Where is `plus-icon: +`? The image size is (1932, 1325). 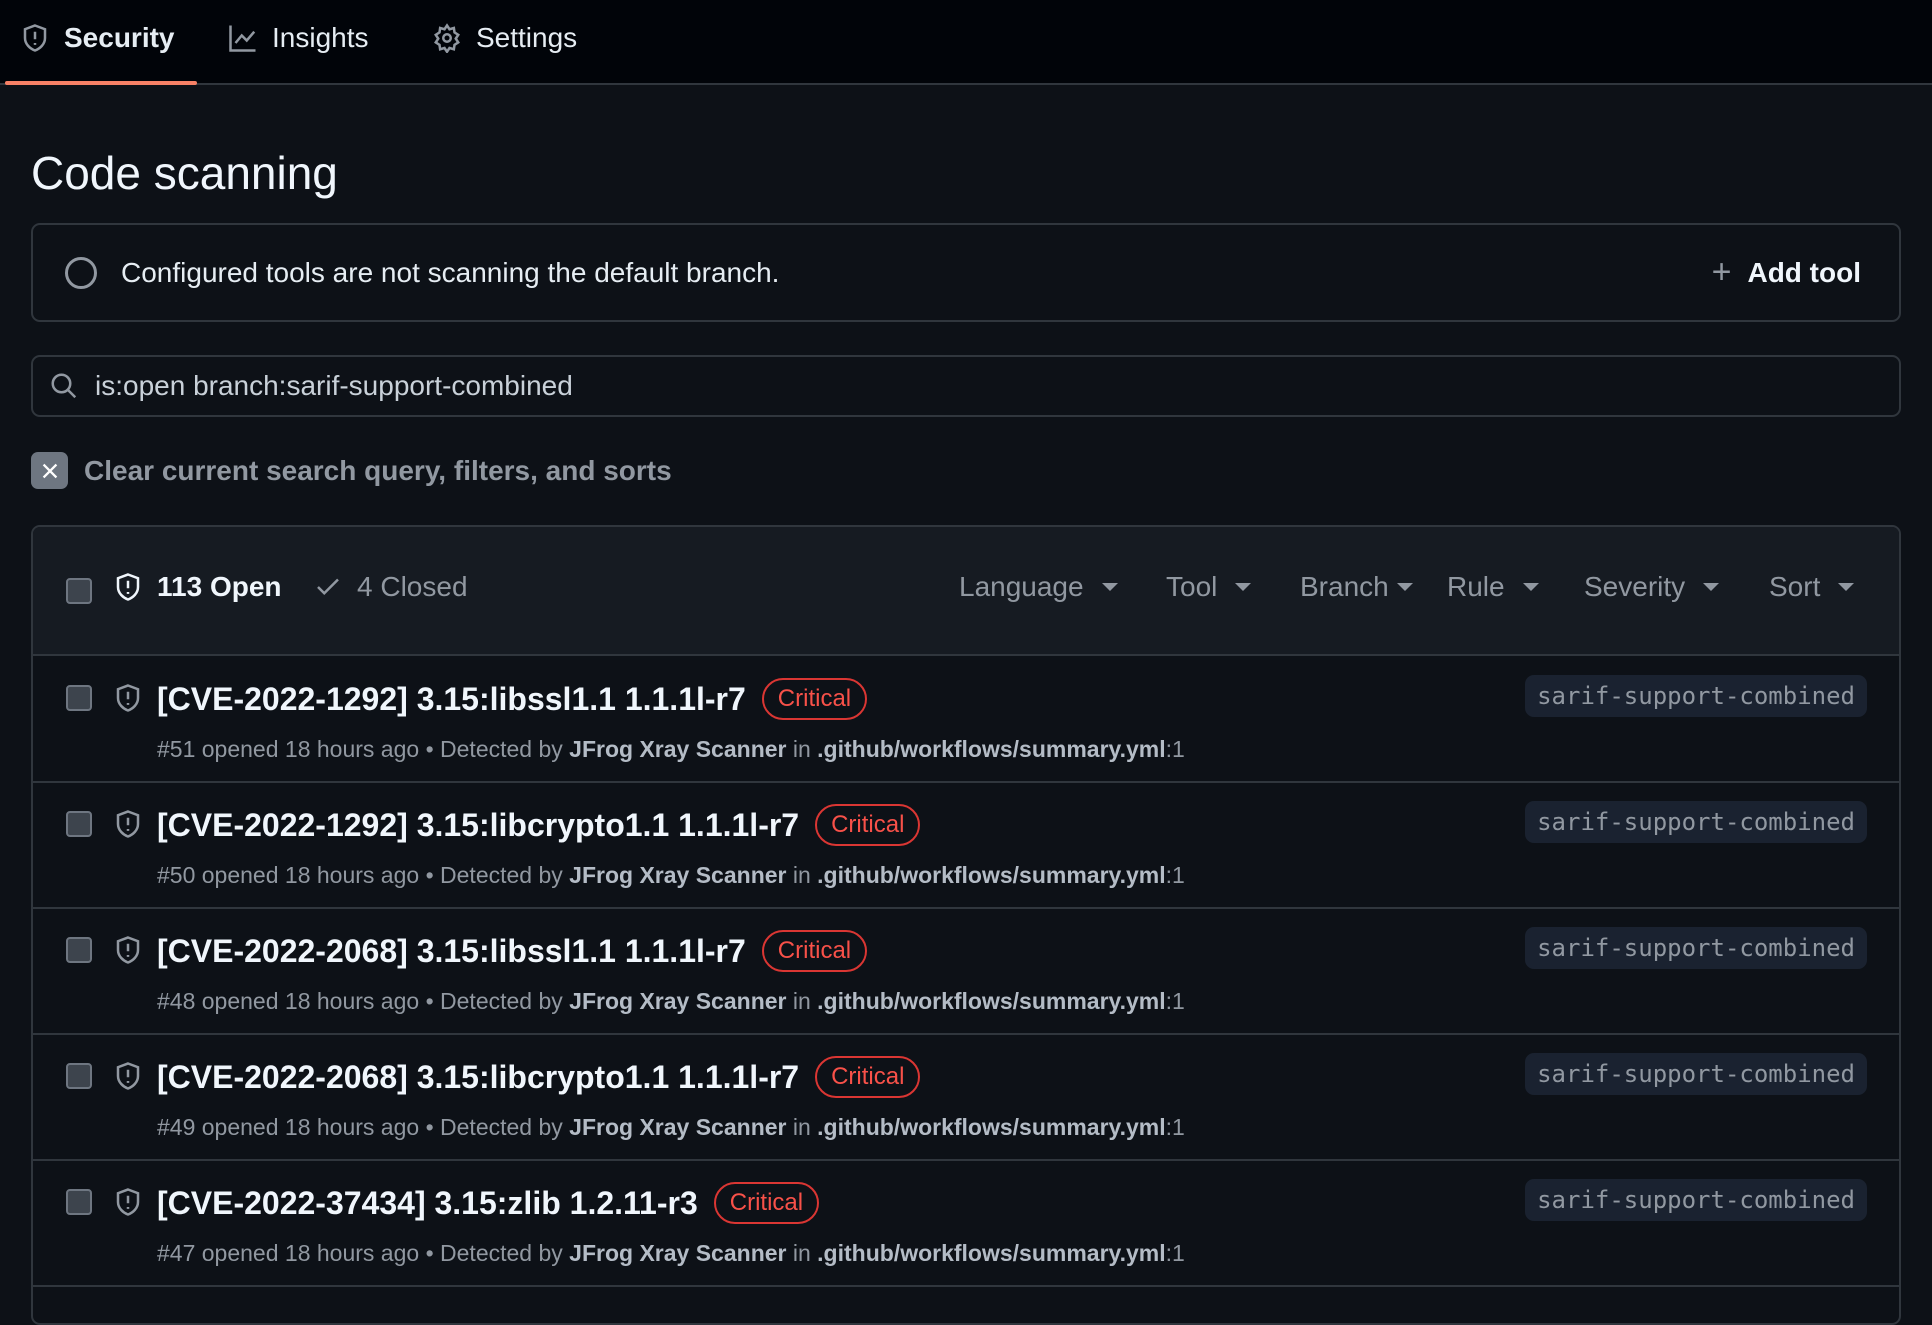
plus-icon: + is located at coordinates (1721, 272).